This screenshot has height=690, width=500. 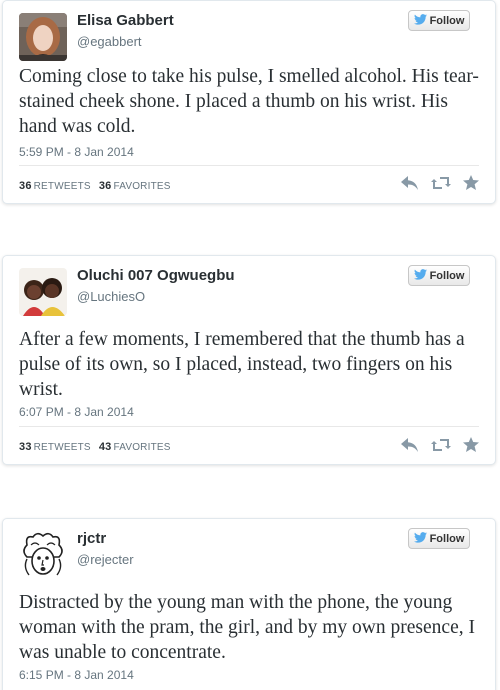 What do you see at coordinates (95, 447) in the screenshot?
I see `tweet-stats: 33 RETWEETS 43 FAVORITES` at bounding box center [95, 447].